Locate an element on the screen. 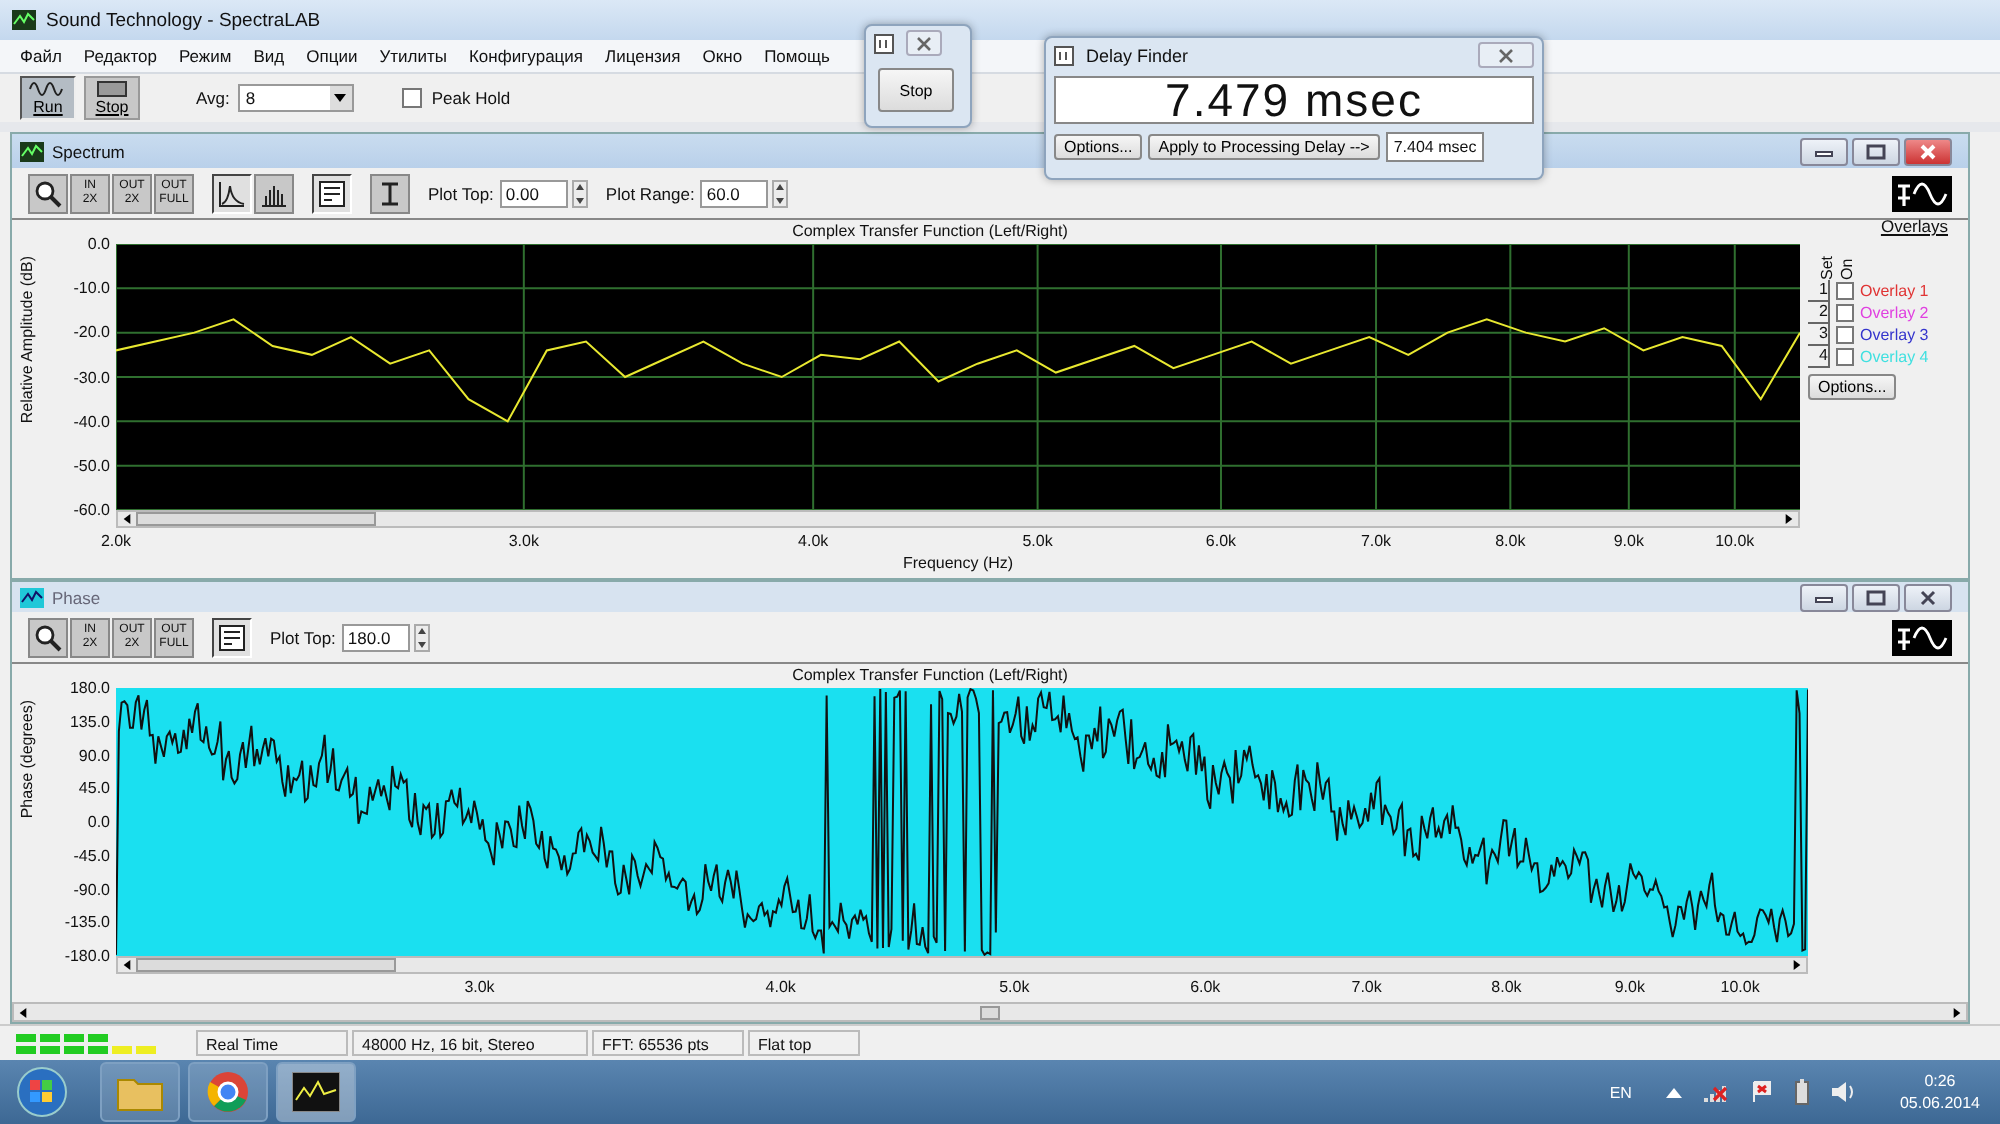  overlay-set-button: 3 is located at coordinates (1819, 335).